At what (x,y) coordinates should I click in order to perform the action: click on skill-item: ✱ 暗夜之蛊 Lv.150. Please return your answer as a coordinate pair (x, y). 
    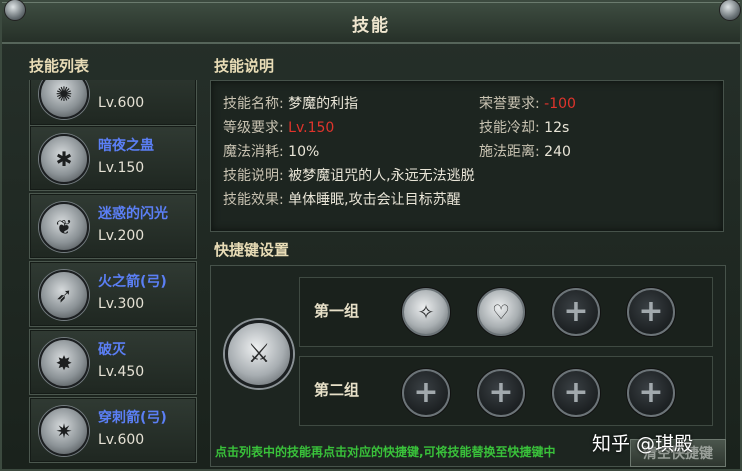
    Looking at the image, I should click on (113, 158).